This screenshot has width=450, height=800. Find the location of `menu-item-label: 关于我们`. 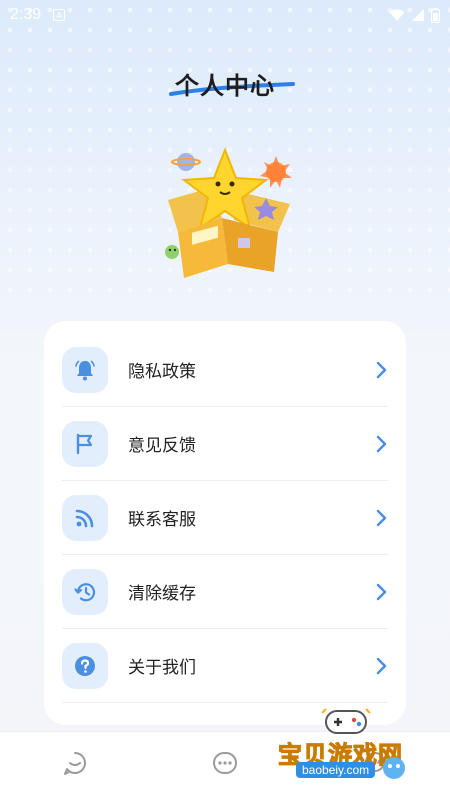

menu-item-label: 关于我们 is located at coordinates (162, 668).